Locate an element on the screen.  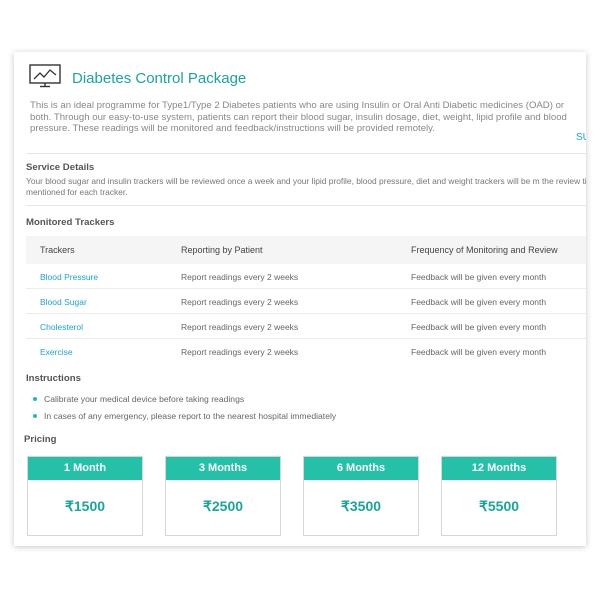
plan-duration: 1 Month is located at coordinates (85, 468).